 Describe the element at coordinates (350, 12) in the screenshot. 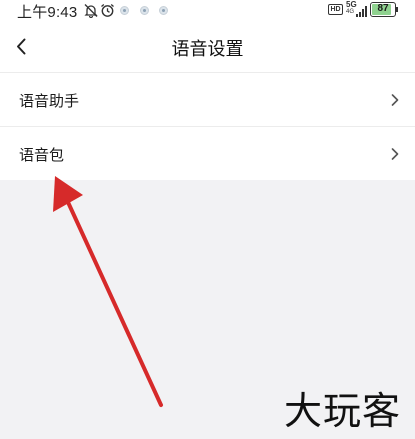

I see `network-sub-type: 4G` at that location.